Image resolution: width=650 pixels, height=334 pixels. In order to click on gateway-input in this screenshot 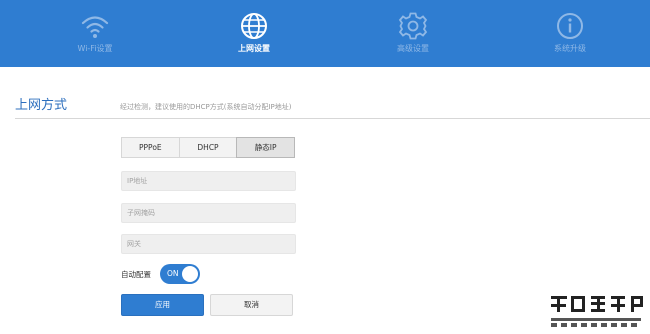, I will do `click(208, 244)`.